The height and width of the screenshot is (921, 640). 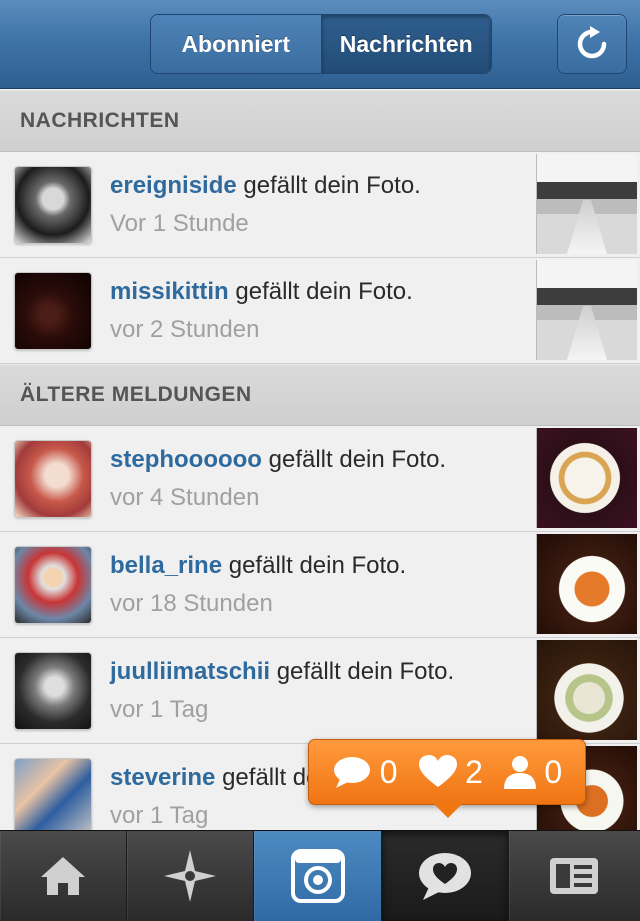 I want to click on tab-profile, so click(x=574, y=876).